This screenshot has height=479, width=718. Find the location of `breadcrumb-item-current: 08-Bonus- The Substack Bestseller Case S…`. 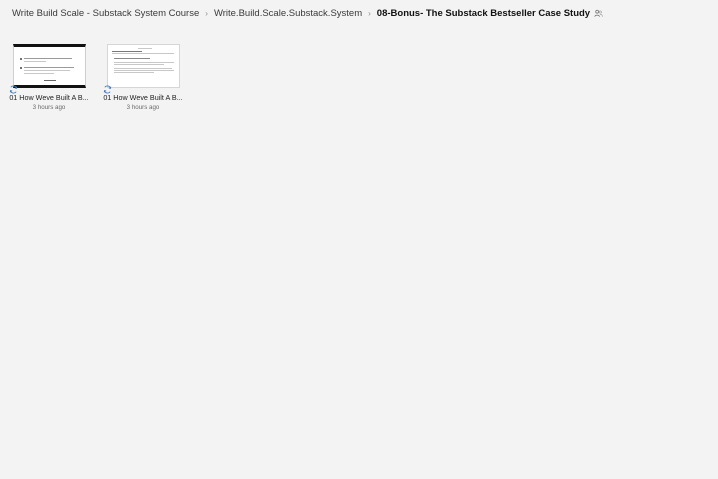

breadcrumb-item-current: 08-Bonus- The Substack Bestseller Case S… is located at coordinates (483, 13).